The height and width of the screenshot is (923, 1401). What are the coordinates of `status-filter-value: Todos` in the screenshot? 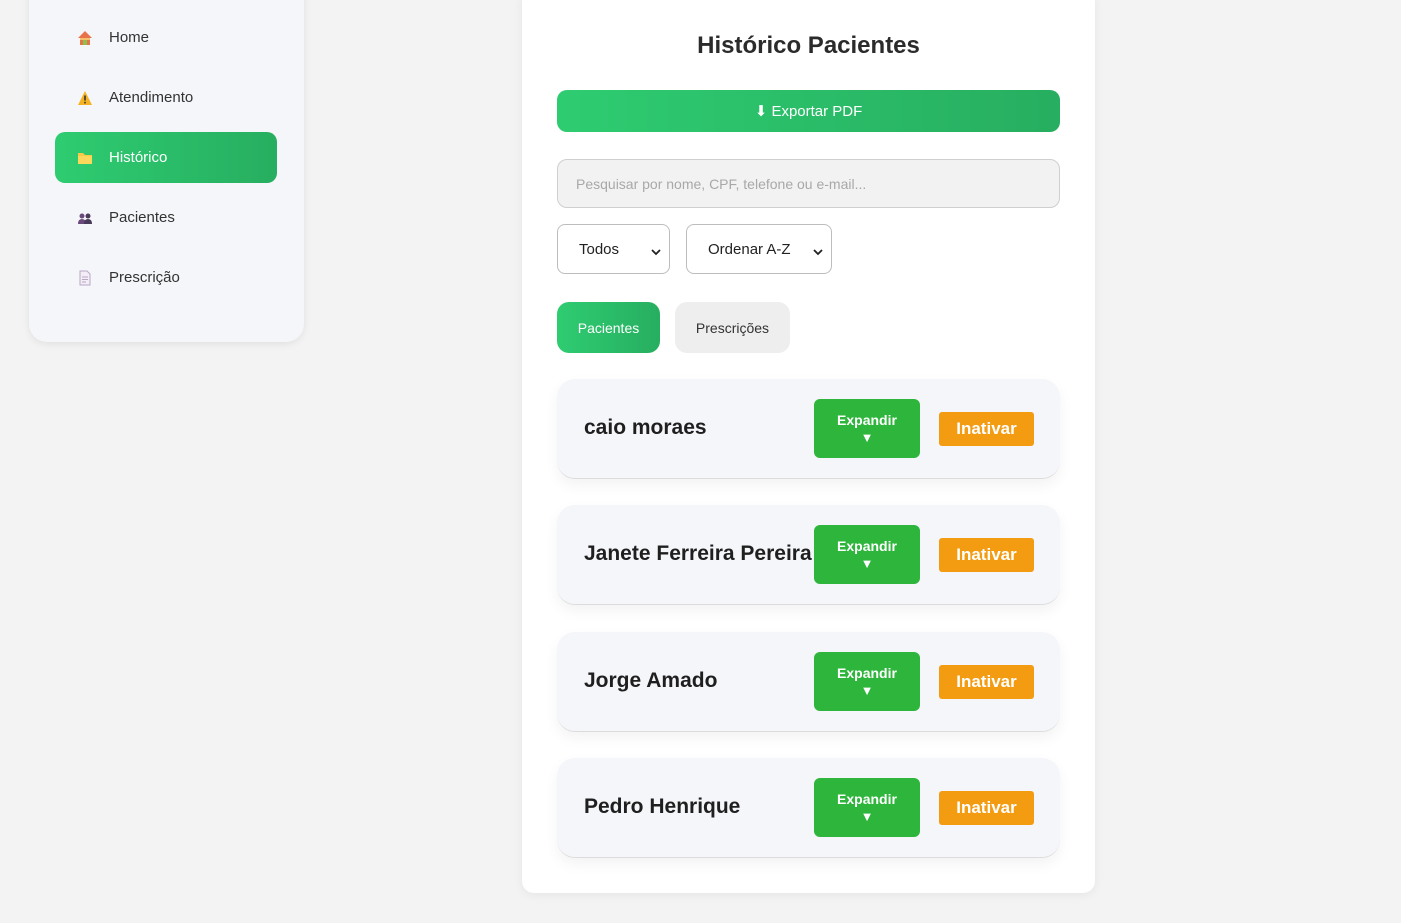 It's located at (599, 249).